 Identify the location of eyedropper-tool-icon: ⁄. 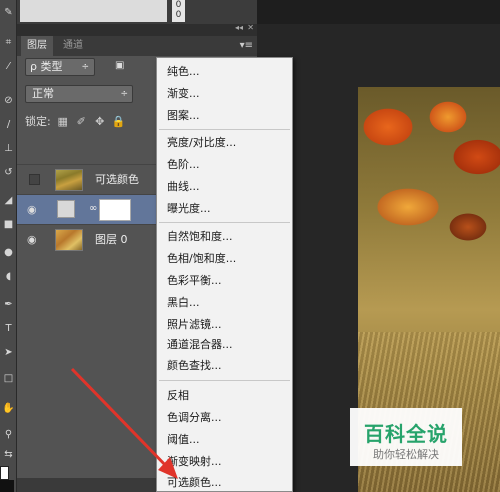
(8, 66).